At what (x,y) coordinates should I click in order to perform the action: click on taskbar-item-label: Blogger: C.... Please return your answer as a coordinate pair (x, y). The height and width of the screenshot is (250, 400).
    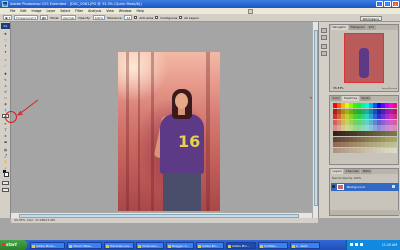
    Looking at the image, I should click on (181, 246).